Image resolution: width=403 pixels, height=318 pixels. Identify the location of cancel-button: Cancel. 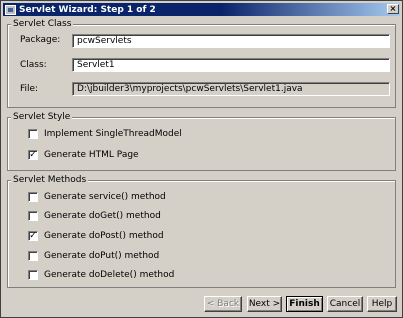
(345, 304).